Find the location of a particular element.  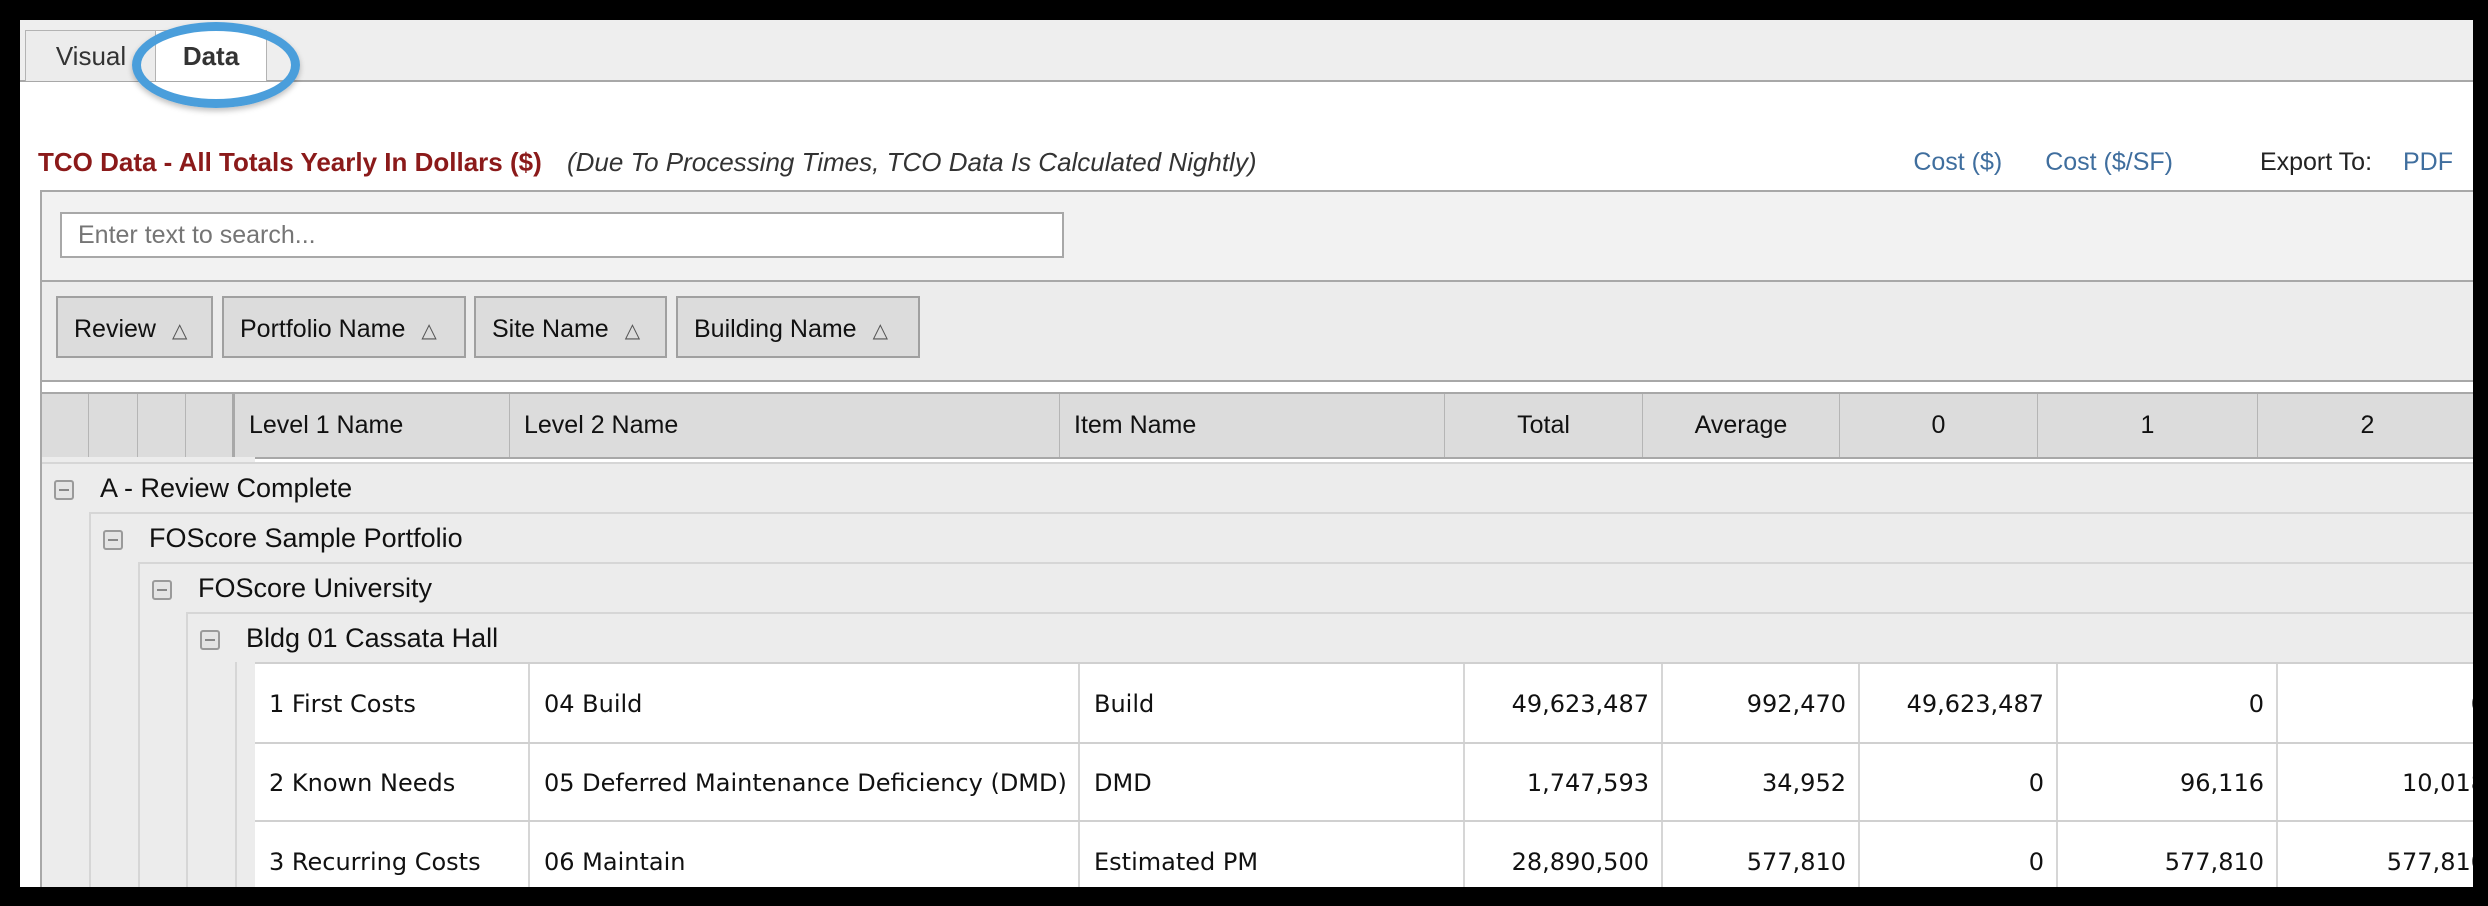

column-header-level2: Level 2 Name is located at coordinates (785, 425).